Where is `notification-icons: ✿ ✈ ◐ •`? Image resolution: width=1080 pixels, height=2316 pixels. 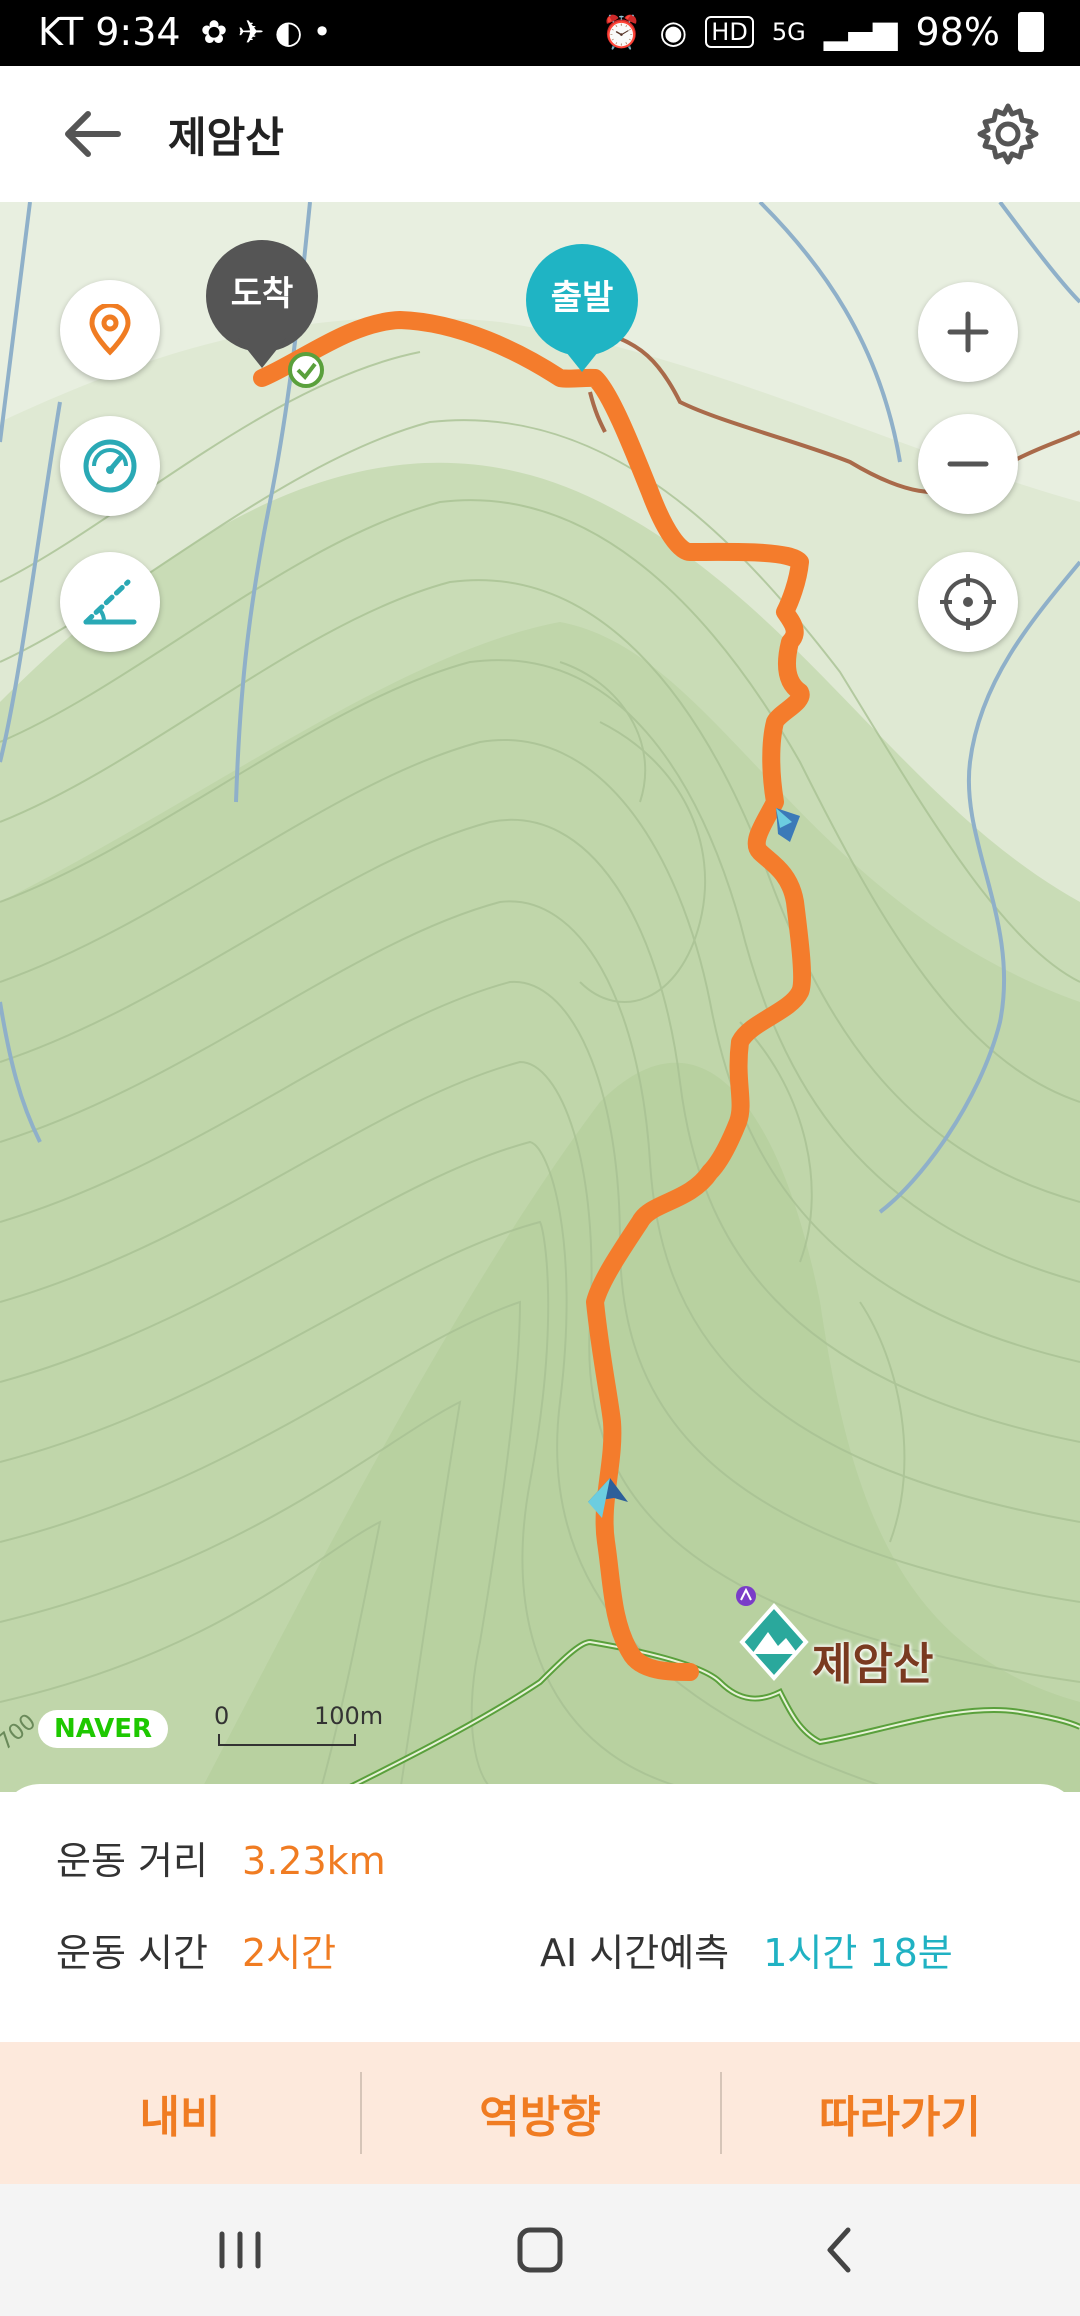
notification-icons: ✿ ✈ ◐ • is located at coordinates (266, 32).